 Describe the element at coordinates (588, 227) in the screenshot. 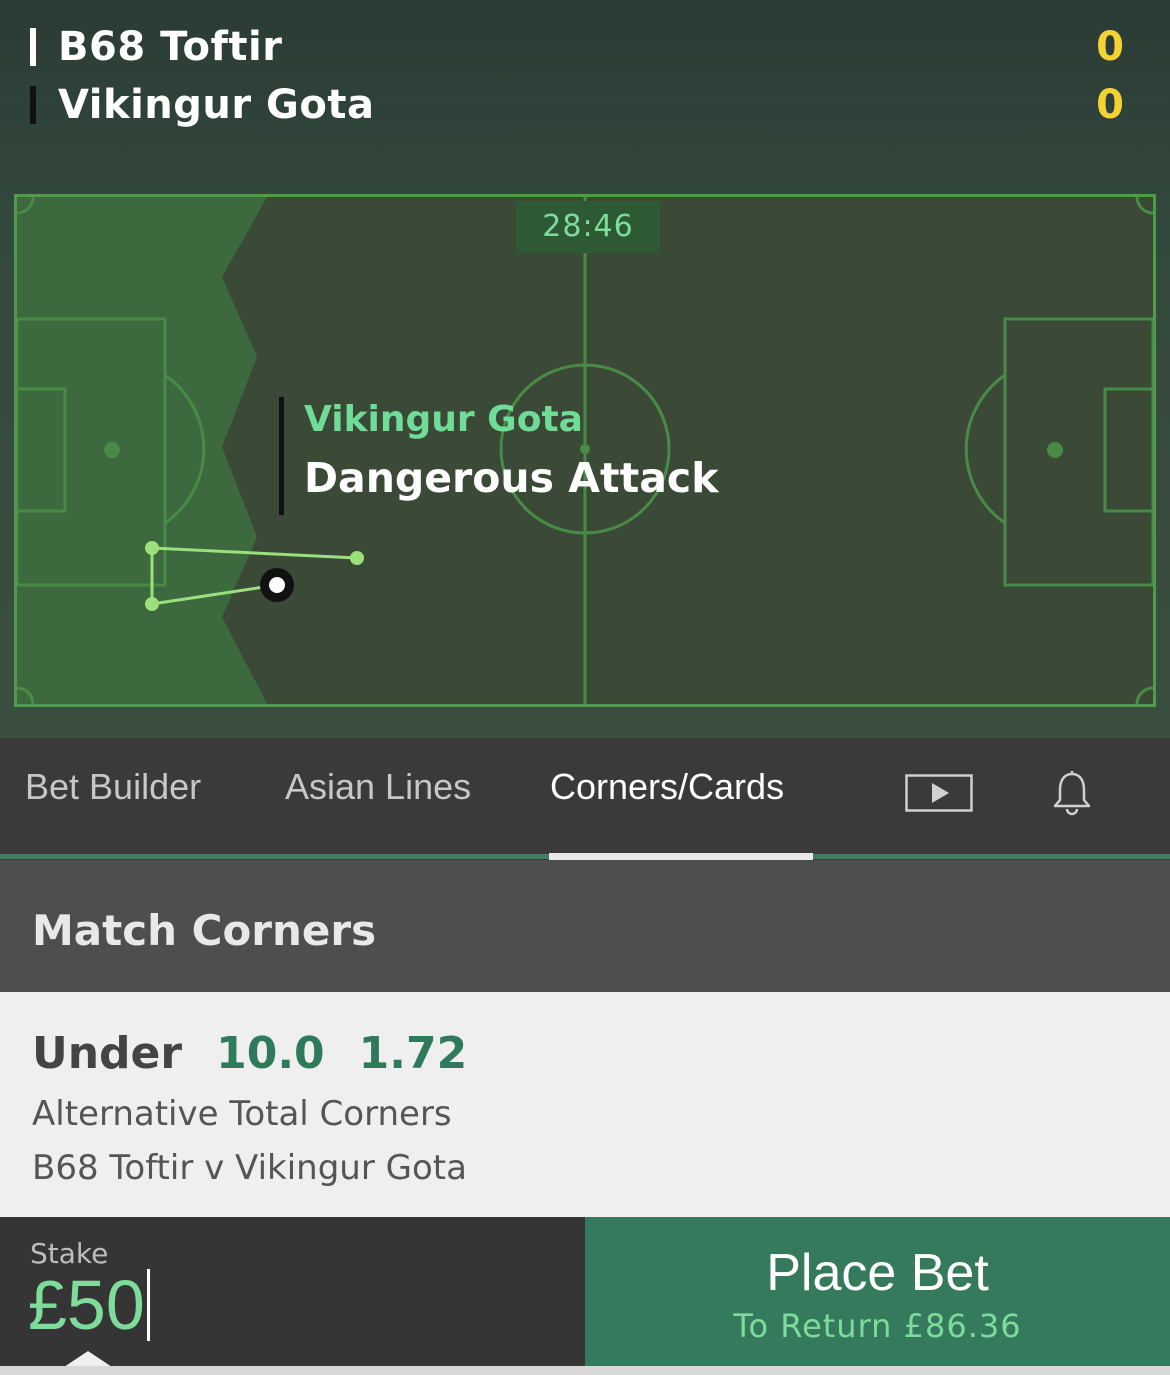

I see `match-clock: 28:46` at that location.